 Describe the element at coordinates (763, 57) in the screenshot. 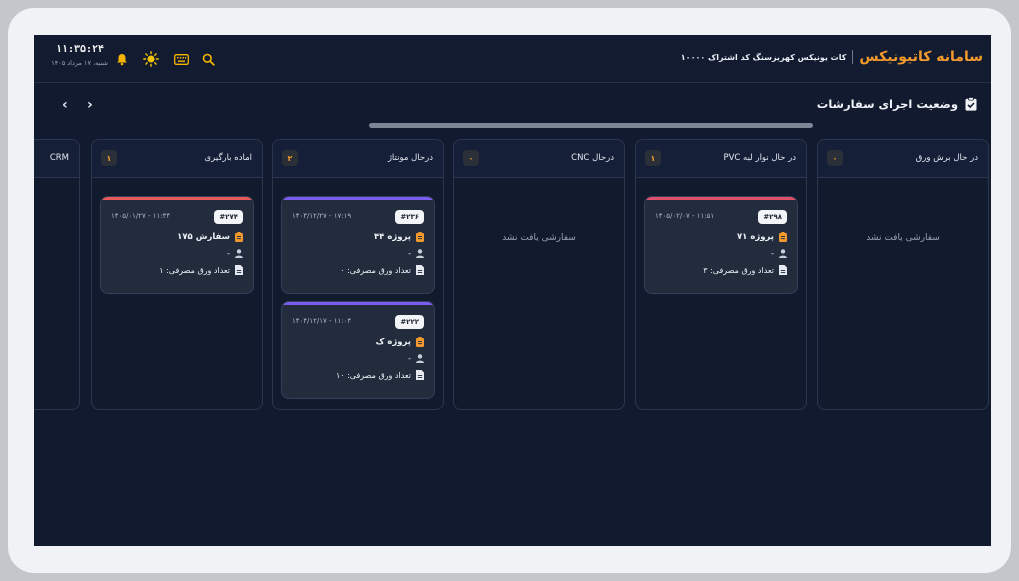

I see `company-name: کات یونیکس کهریزسنگ کد اشتراک ۱۰۰۰۰` at that location.